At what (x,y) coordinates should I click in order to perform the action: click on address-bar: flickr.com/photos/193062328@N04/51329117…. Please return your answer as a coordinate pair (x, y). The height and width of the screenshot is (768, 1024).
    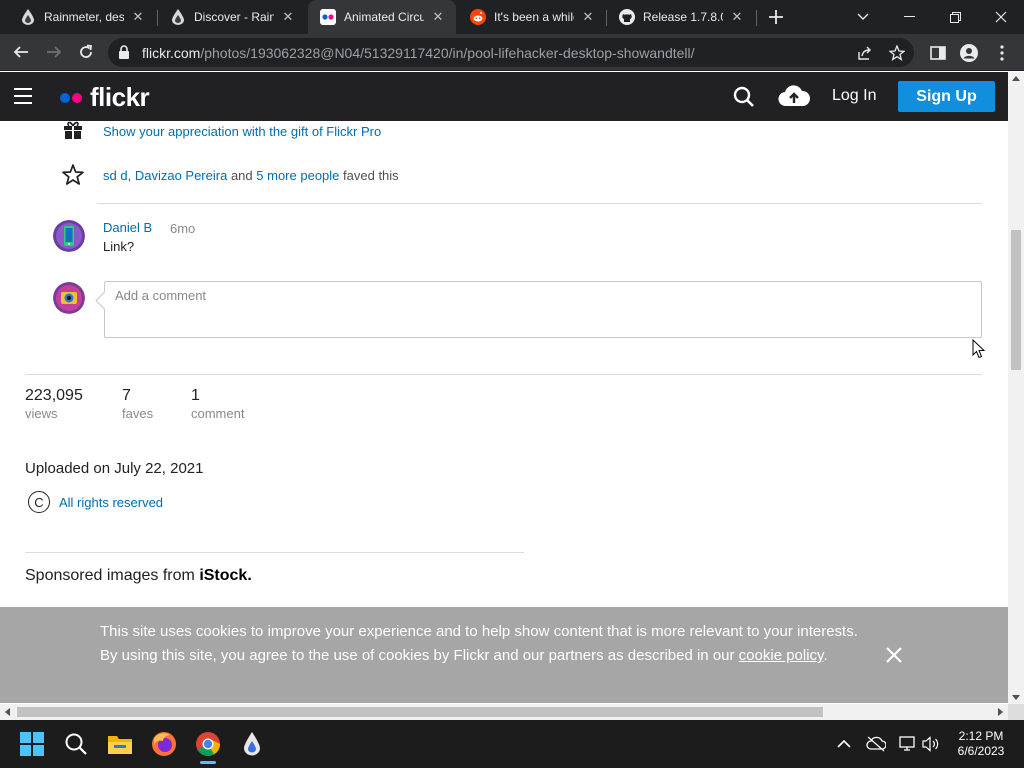
    Looking at the image, I should click on (511, 52).